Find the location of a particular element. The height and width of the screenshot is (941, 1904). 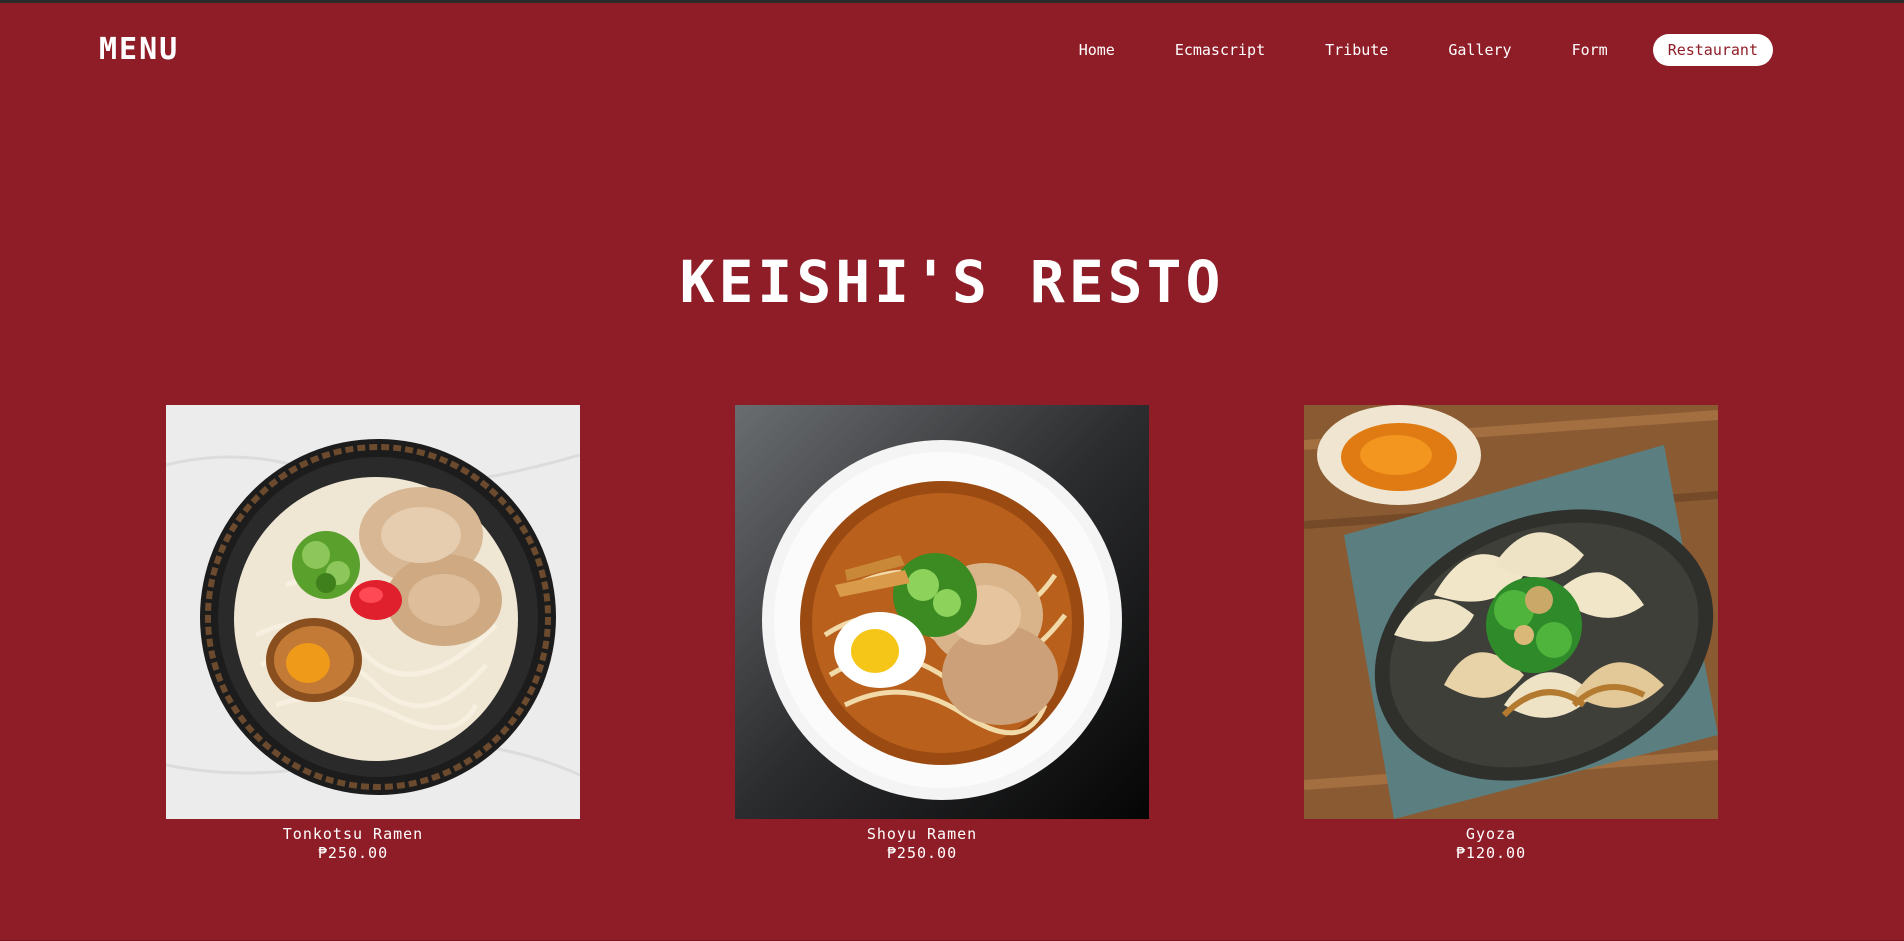

menu-item-shoyu-ramen: Shoyu Ramen ₱250.00 is located at coordinates (942, 634).